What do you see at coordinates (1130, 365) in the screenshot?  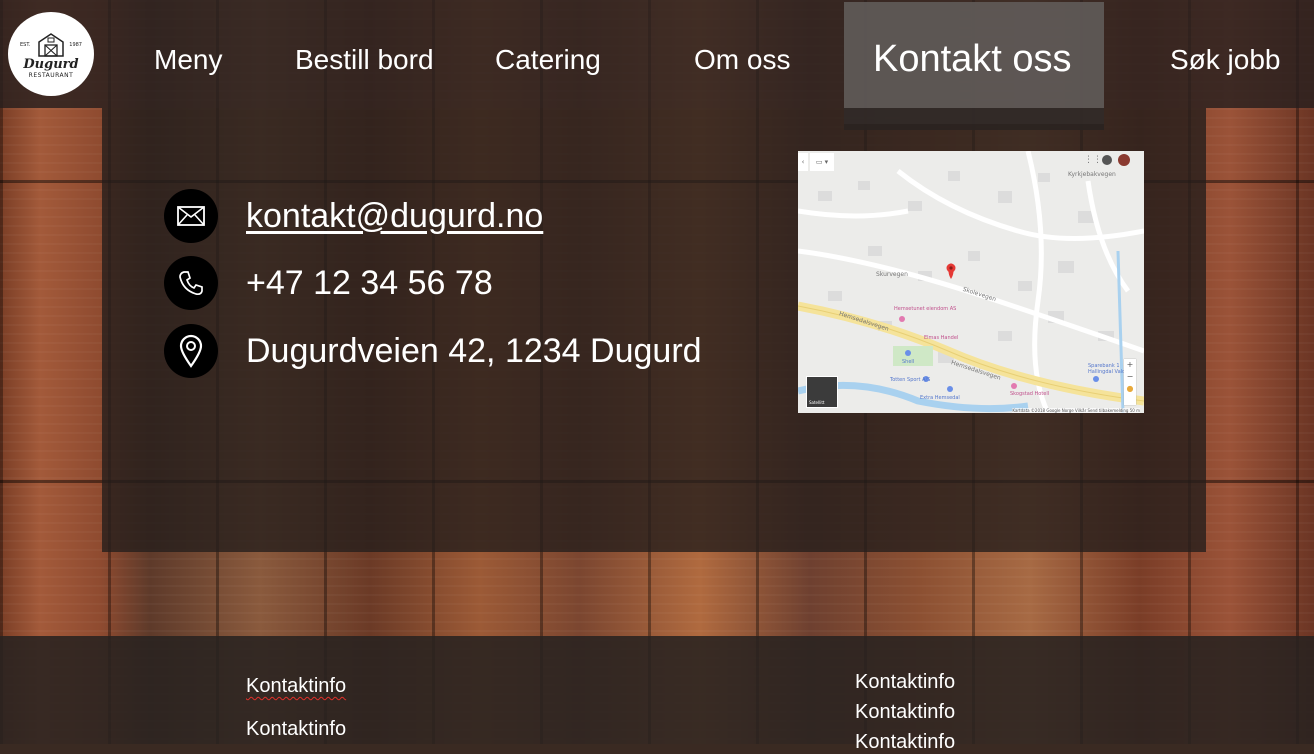 I see `zoom-in-button: +` at bounding box center [1130, 365].